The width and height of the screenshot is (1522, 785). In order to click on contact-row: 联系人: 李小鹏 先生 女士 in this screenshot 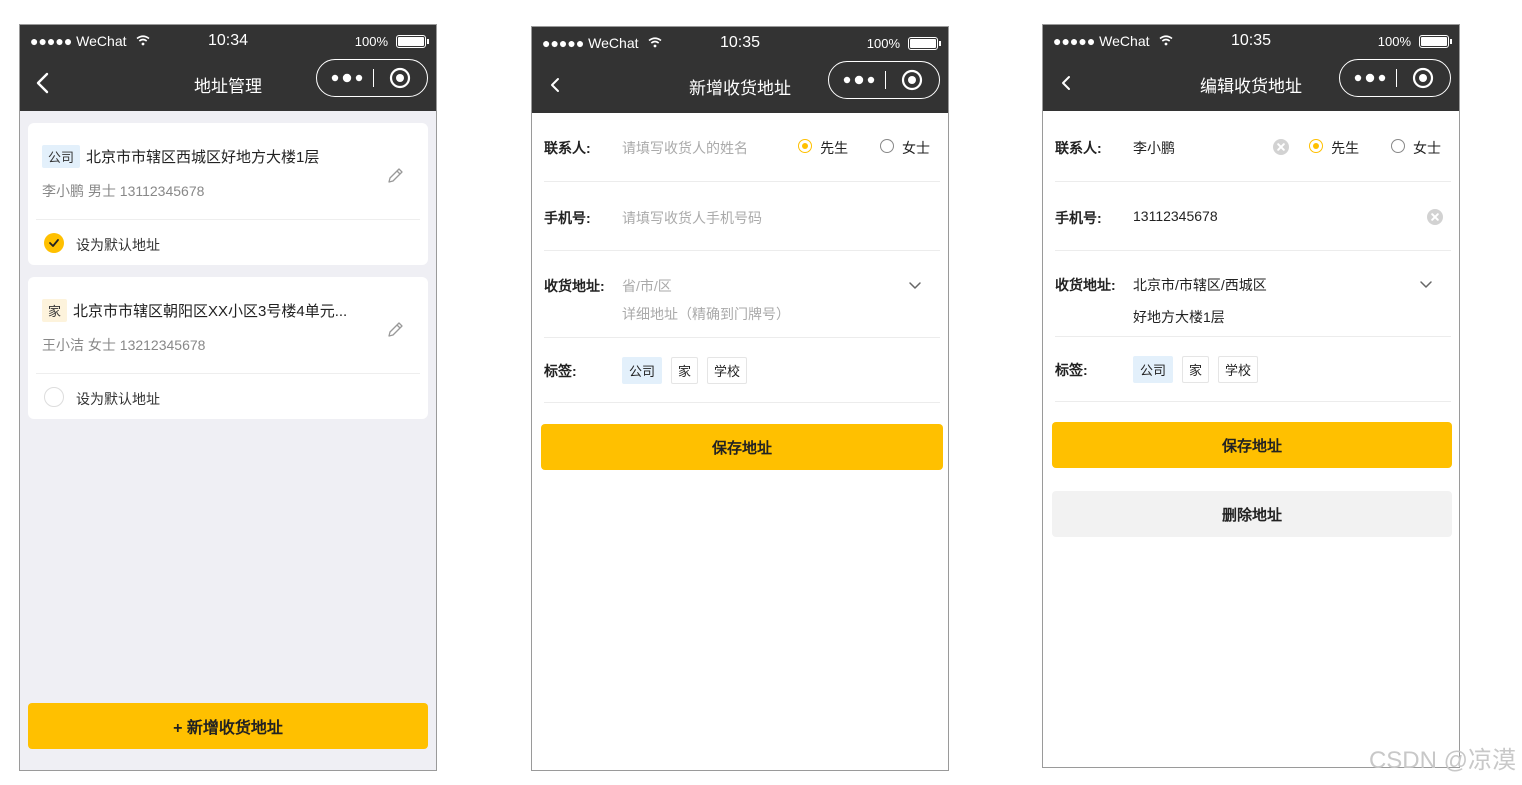, I will do `click(1253, 147)`.